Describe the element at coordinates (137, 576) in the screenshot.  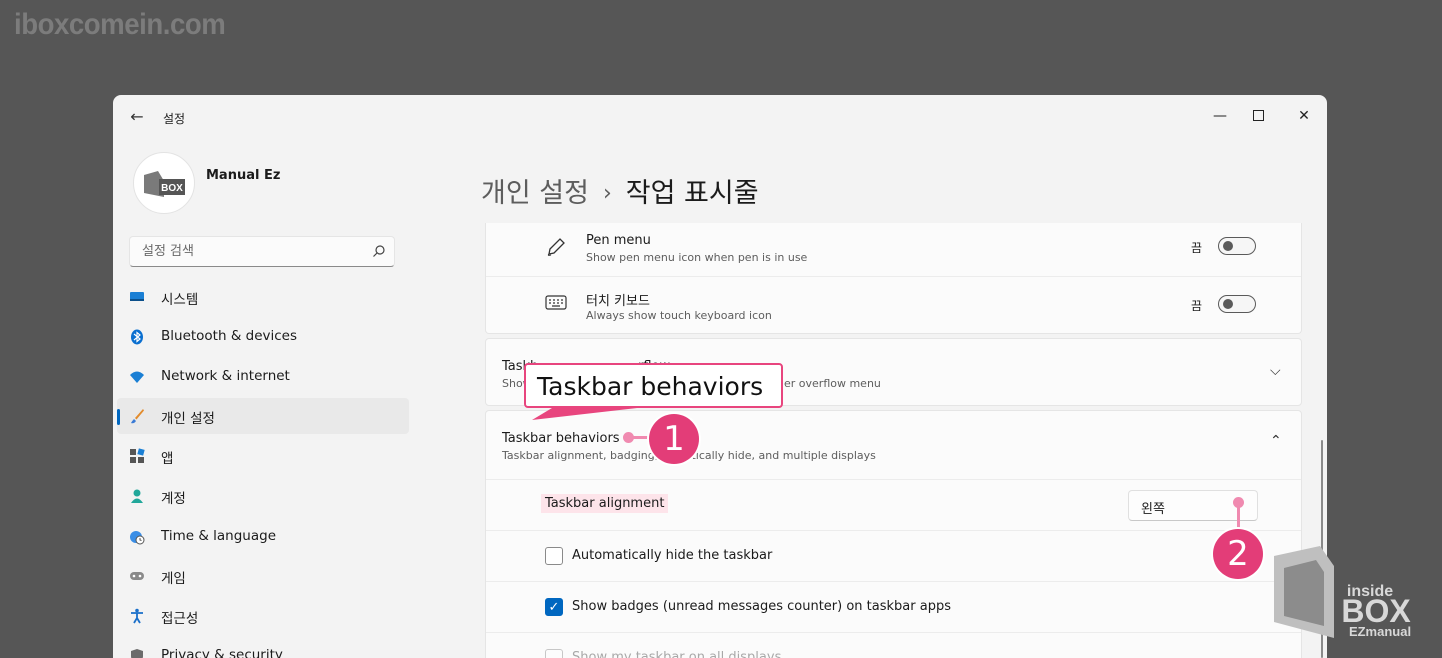
I see `gamepad-icon` at that location.